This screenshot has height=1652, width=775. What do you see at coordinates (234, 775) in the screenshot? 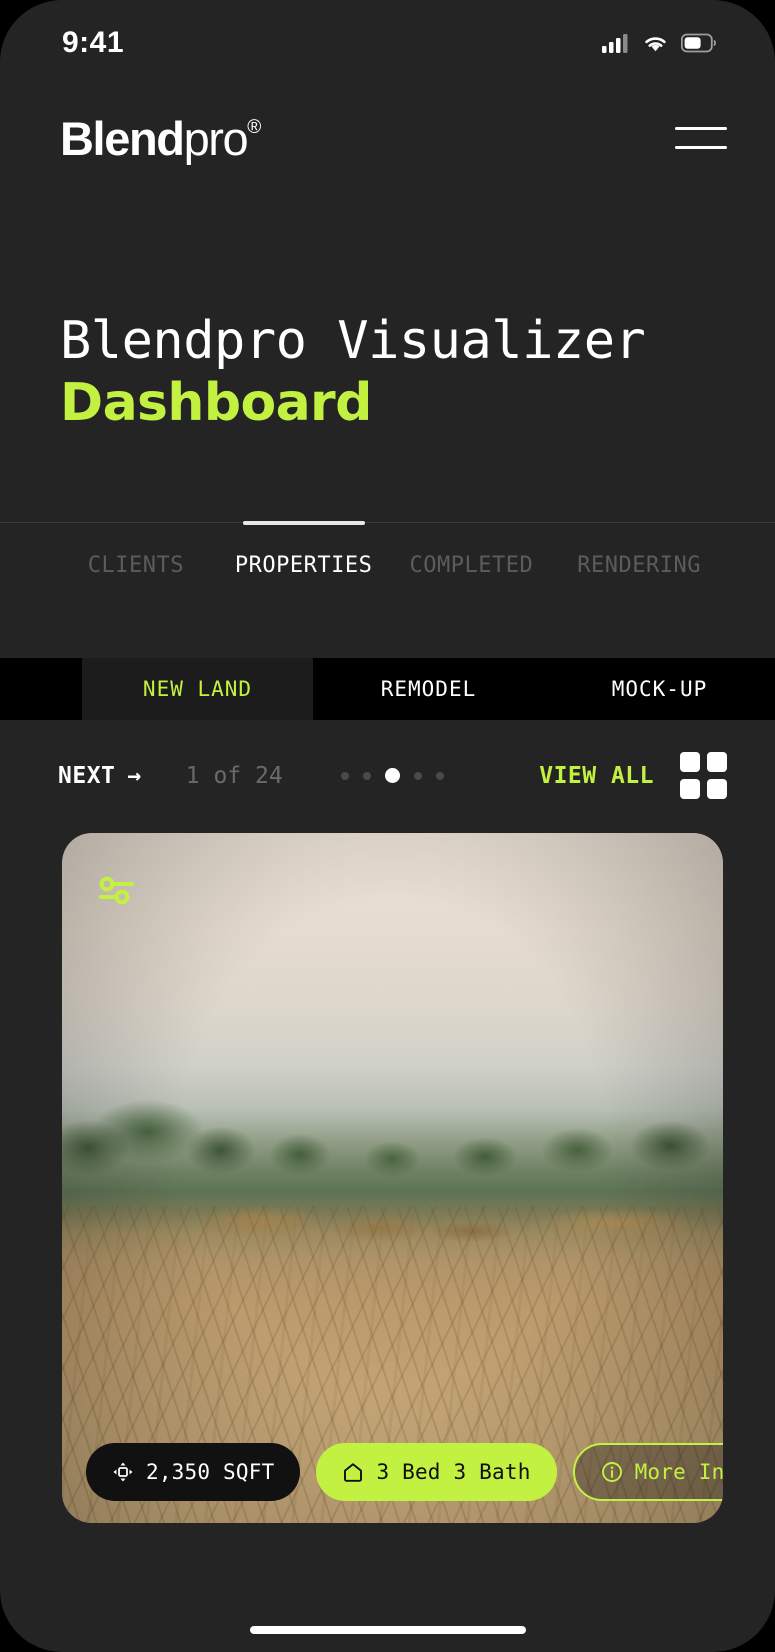
I see `carousel-counter: 1 of 24` at bounding box center [234, 775].